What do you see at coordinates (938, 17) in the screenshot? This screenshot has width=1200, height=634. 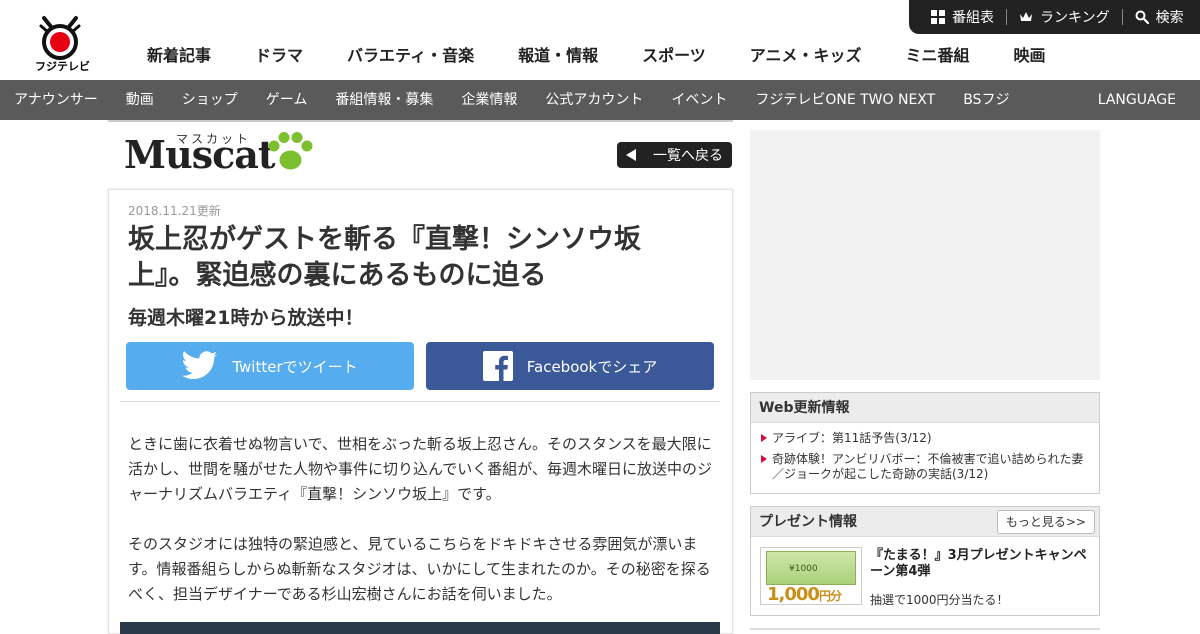 I see `grid-icon` at bounding box center [938, 17].